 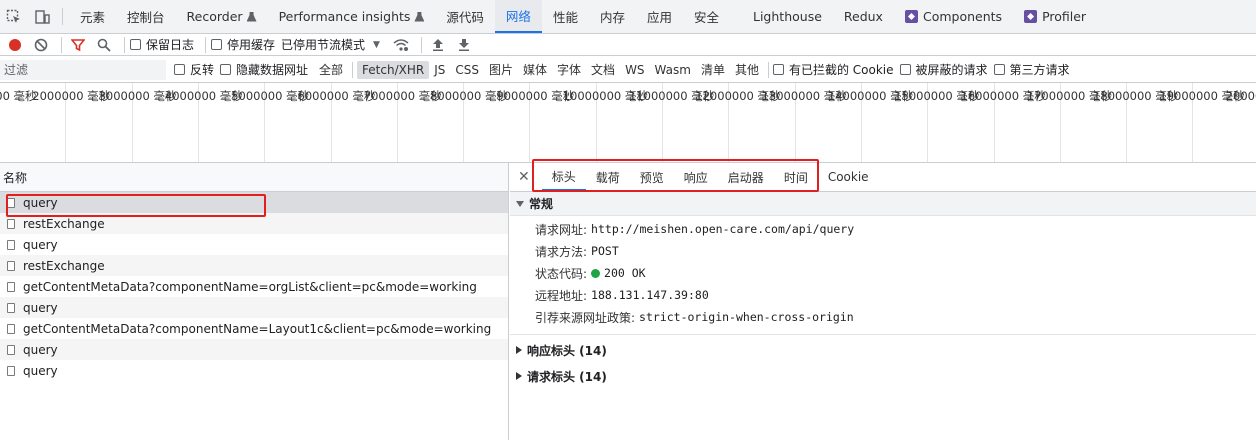 What do you see at coordinates (438, 45) in the screenshot?
I see `import-har-button` at bounding box center [438, 45].